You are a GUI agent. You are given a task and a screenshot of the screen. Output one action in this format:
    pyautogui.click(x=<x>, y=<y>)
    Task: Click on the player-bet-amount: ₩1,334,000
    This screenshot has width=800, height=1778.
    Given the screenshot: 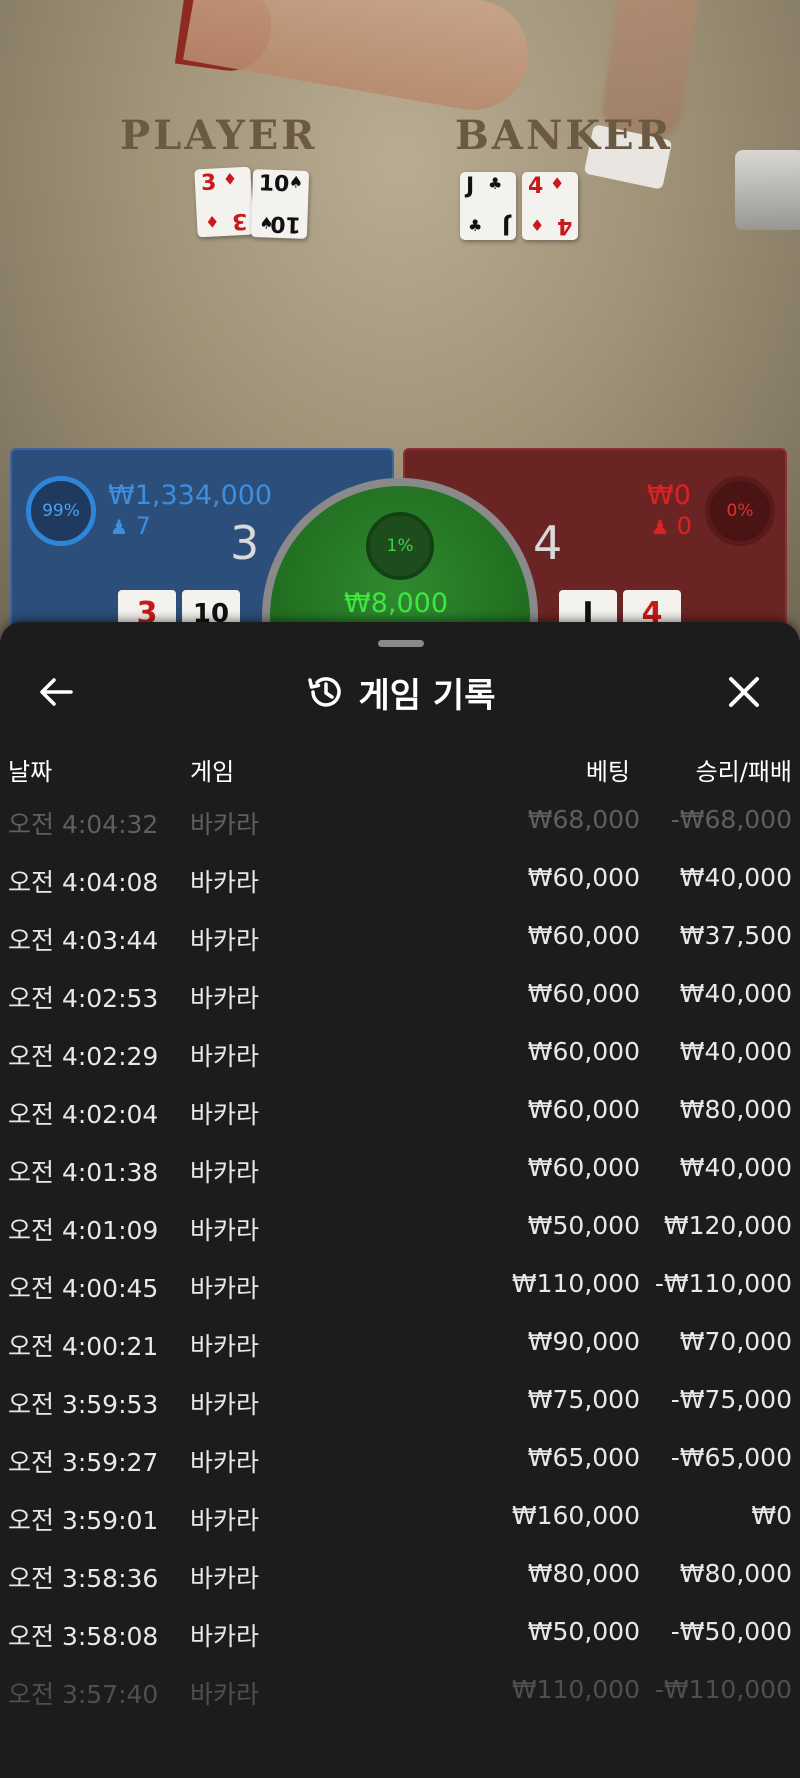 What is the action you would take?
    pyautogui.click(x=190, y=495)
    